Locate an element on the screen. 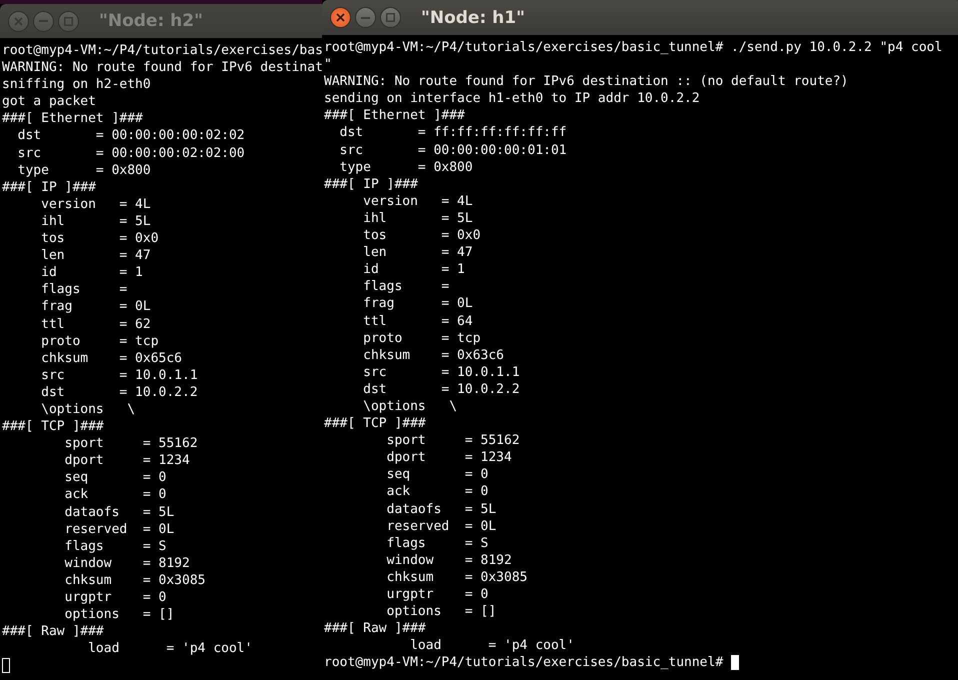  terminal-line: dst = 00:00:00:00:02:02 is located at coordinates (130, 136).